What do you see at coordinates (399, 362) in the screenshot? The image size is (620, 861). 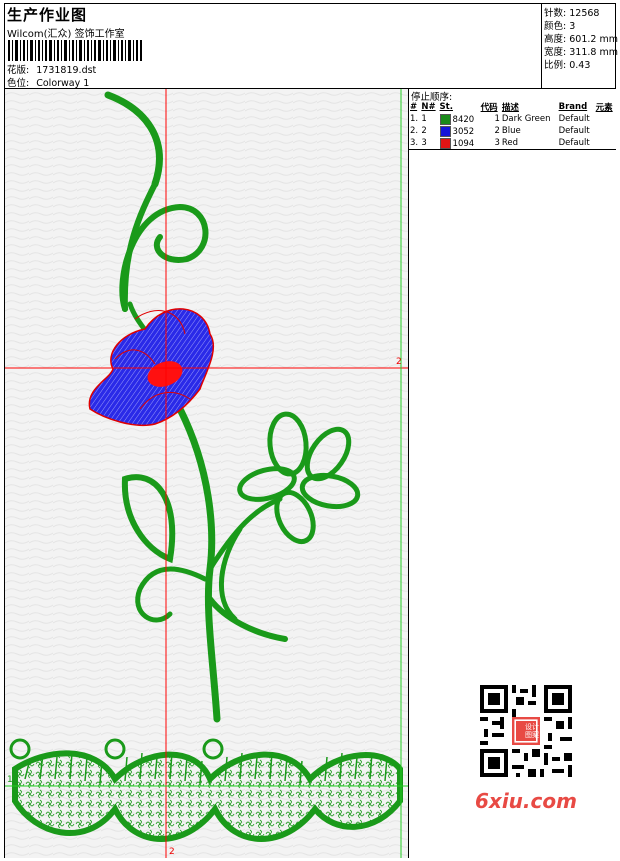 I see `guide-marker-h: 2` at bounding box center [399, 362].